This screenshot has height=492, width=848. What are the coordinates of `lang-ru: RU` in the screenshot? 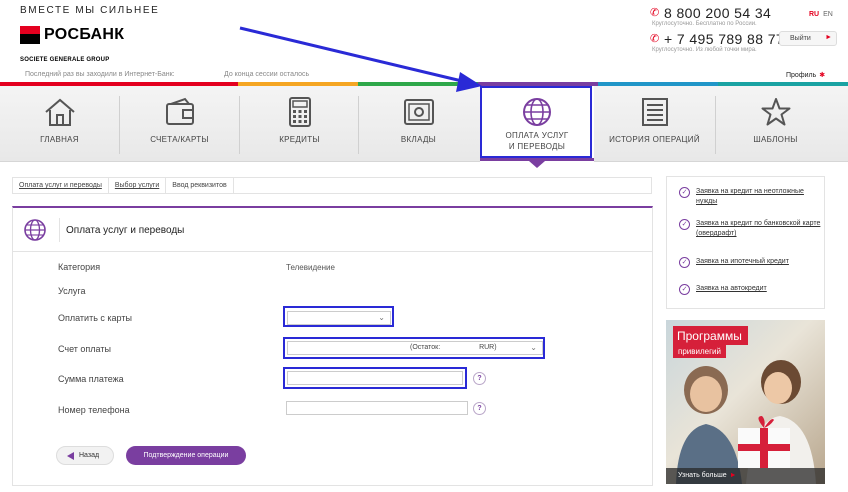 It's located at (814, 14).